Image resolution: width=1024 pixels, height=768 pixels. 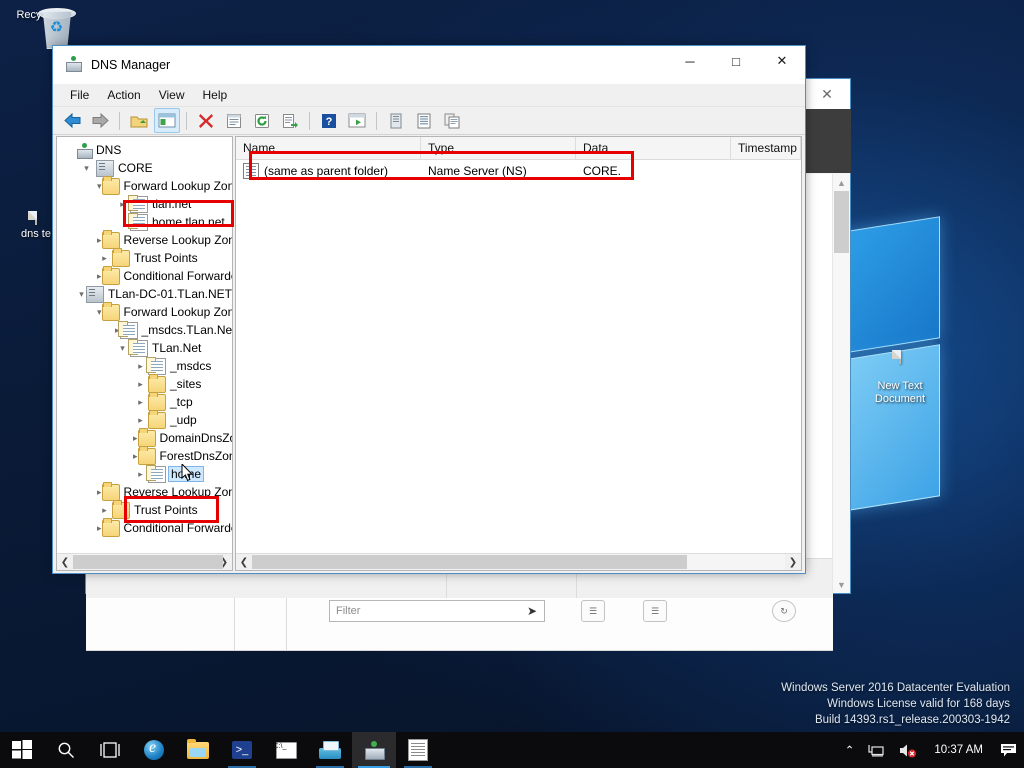 What do you see at coordinates (110, 750) in the screenshot?
I see `task-view-button` at bounding box center [110, 750].